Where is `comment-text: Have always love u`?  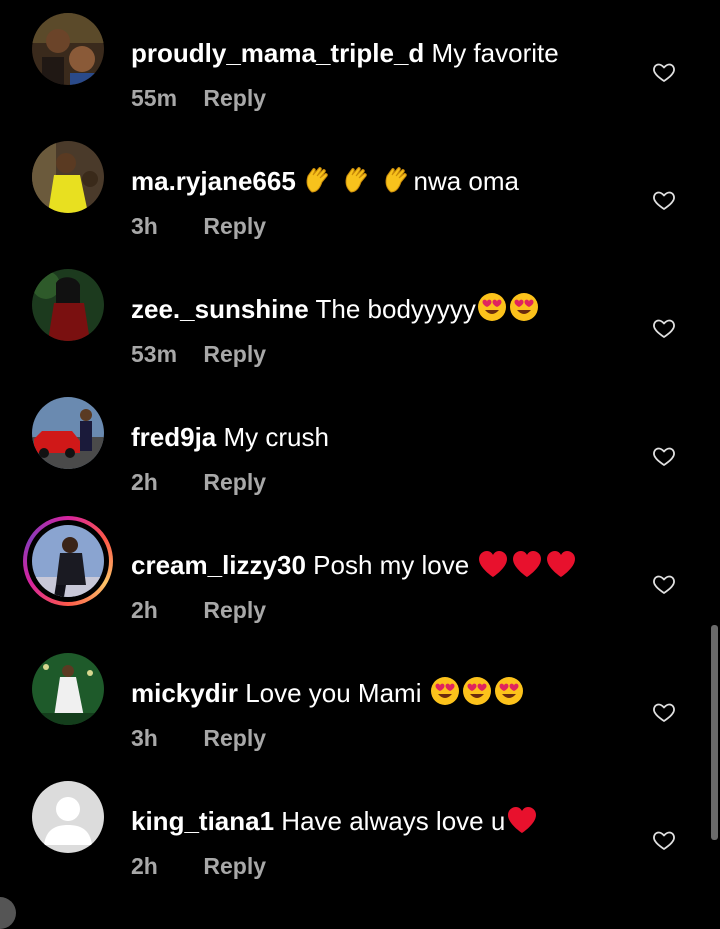
comment-text: Have always love u is located at coordinates (393, 821).